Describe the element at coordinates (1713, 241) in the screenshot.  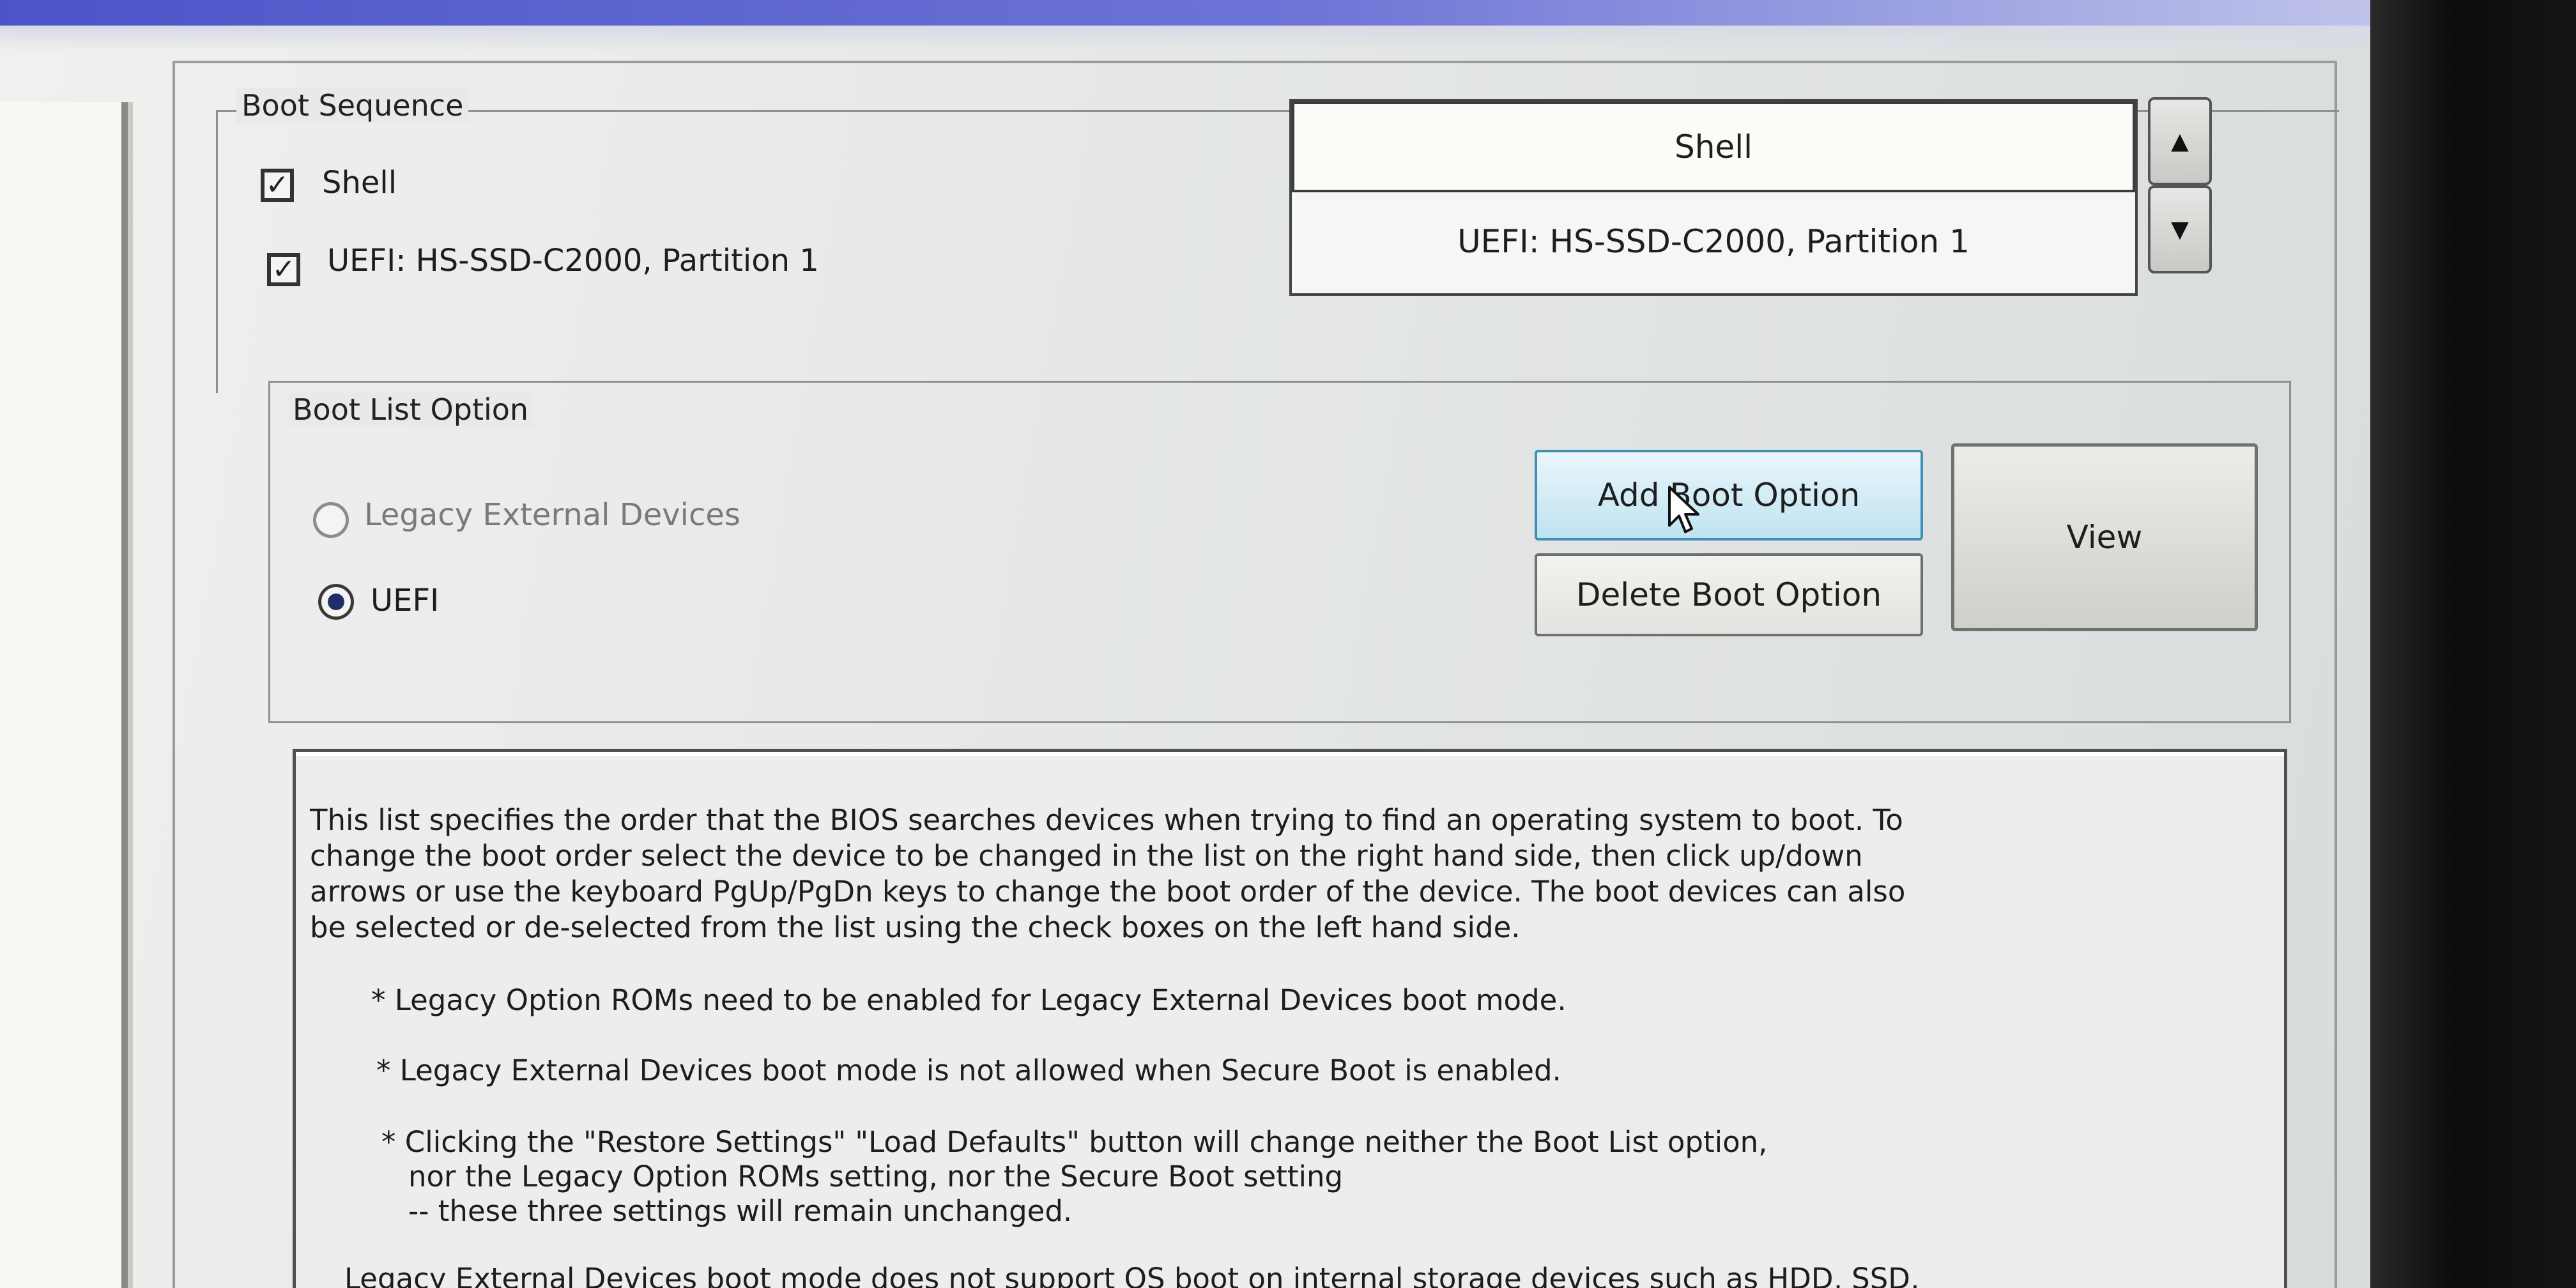
I see `boot-order-item: UEFI: HS-SSD-C2000, Partition 1` at that location.